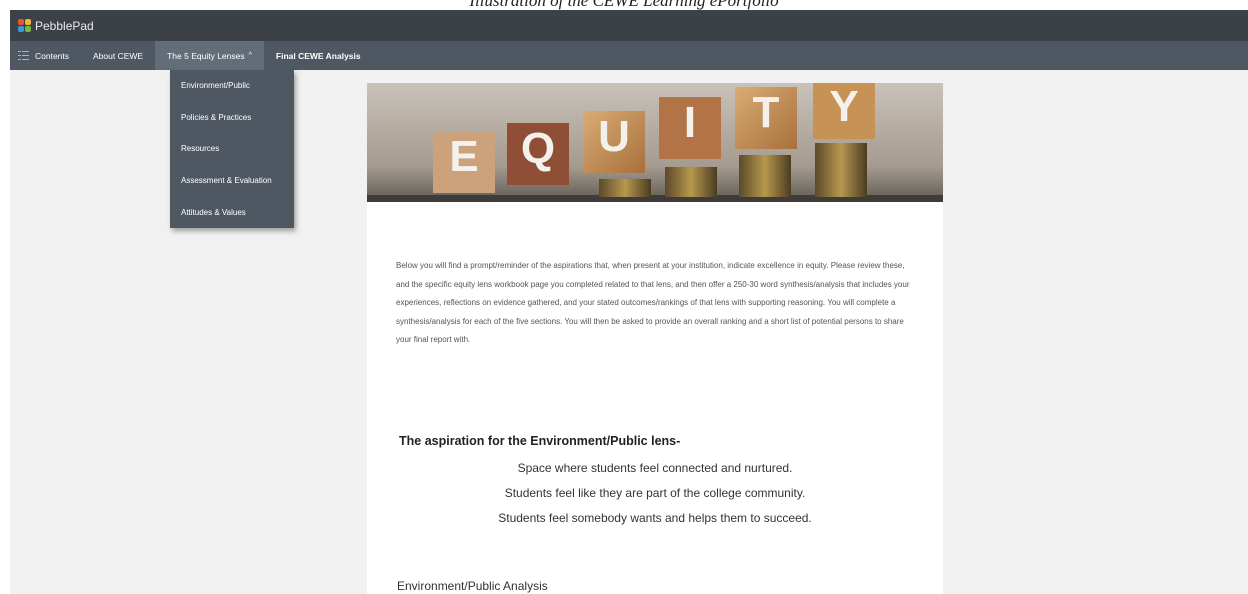 The width and height of the screenshot is (1248, 594). I want to click on contents-list-icon, so click(23, 55).